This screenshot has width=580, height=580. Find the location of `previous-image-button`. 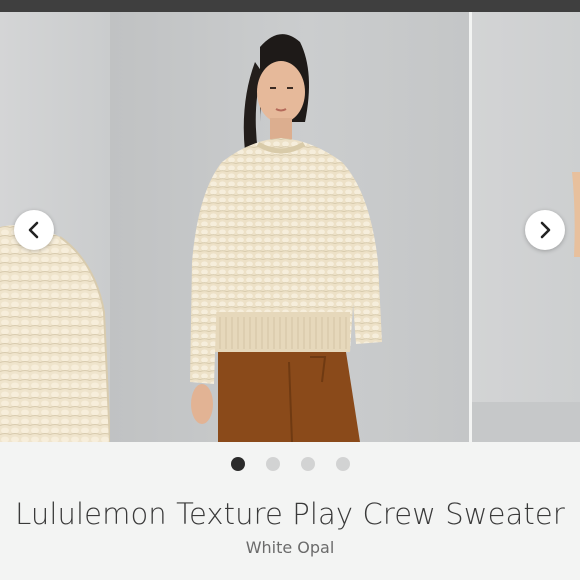

previous-image-button is located at coordinates (34, 230).